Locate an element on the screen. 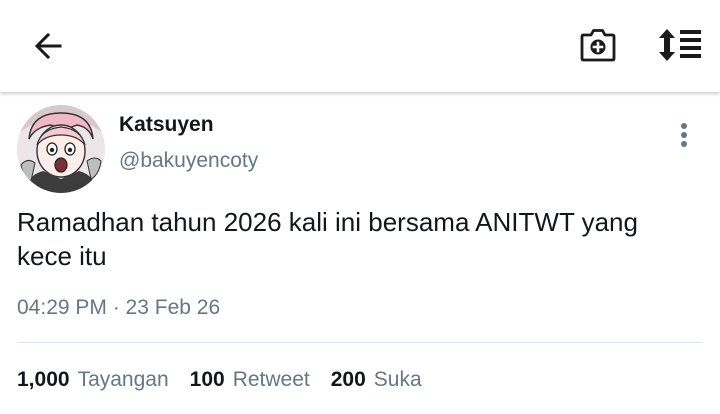 The width and height of the screenshot is (720, 414). likes-stat: 200 Suka is located at coordinates (376, 380).